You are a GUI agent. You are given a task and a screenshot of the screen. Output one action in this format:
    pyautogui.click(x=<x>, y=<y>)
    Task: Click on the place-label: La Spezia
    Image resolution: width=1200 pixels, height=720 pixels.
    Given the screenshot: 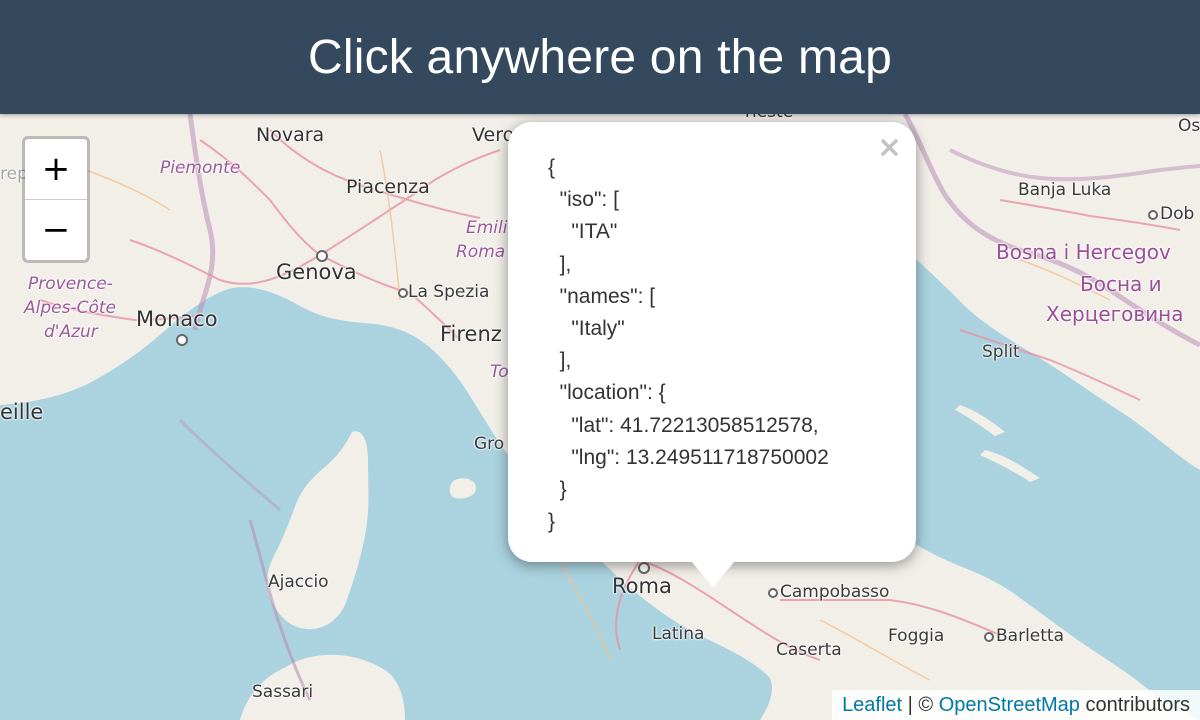 What is the action you would take?
    pyautogui.click(x=449, y=292)
    